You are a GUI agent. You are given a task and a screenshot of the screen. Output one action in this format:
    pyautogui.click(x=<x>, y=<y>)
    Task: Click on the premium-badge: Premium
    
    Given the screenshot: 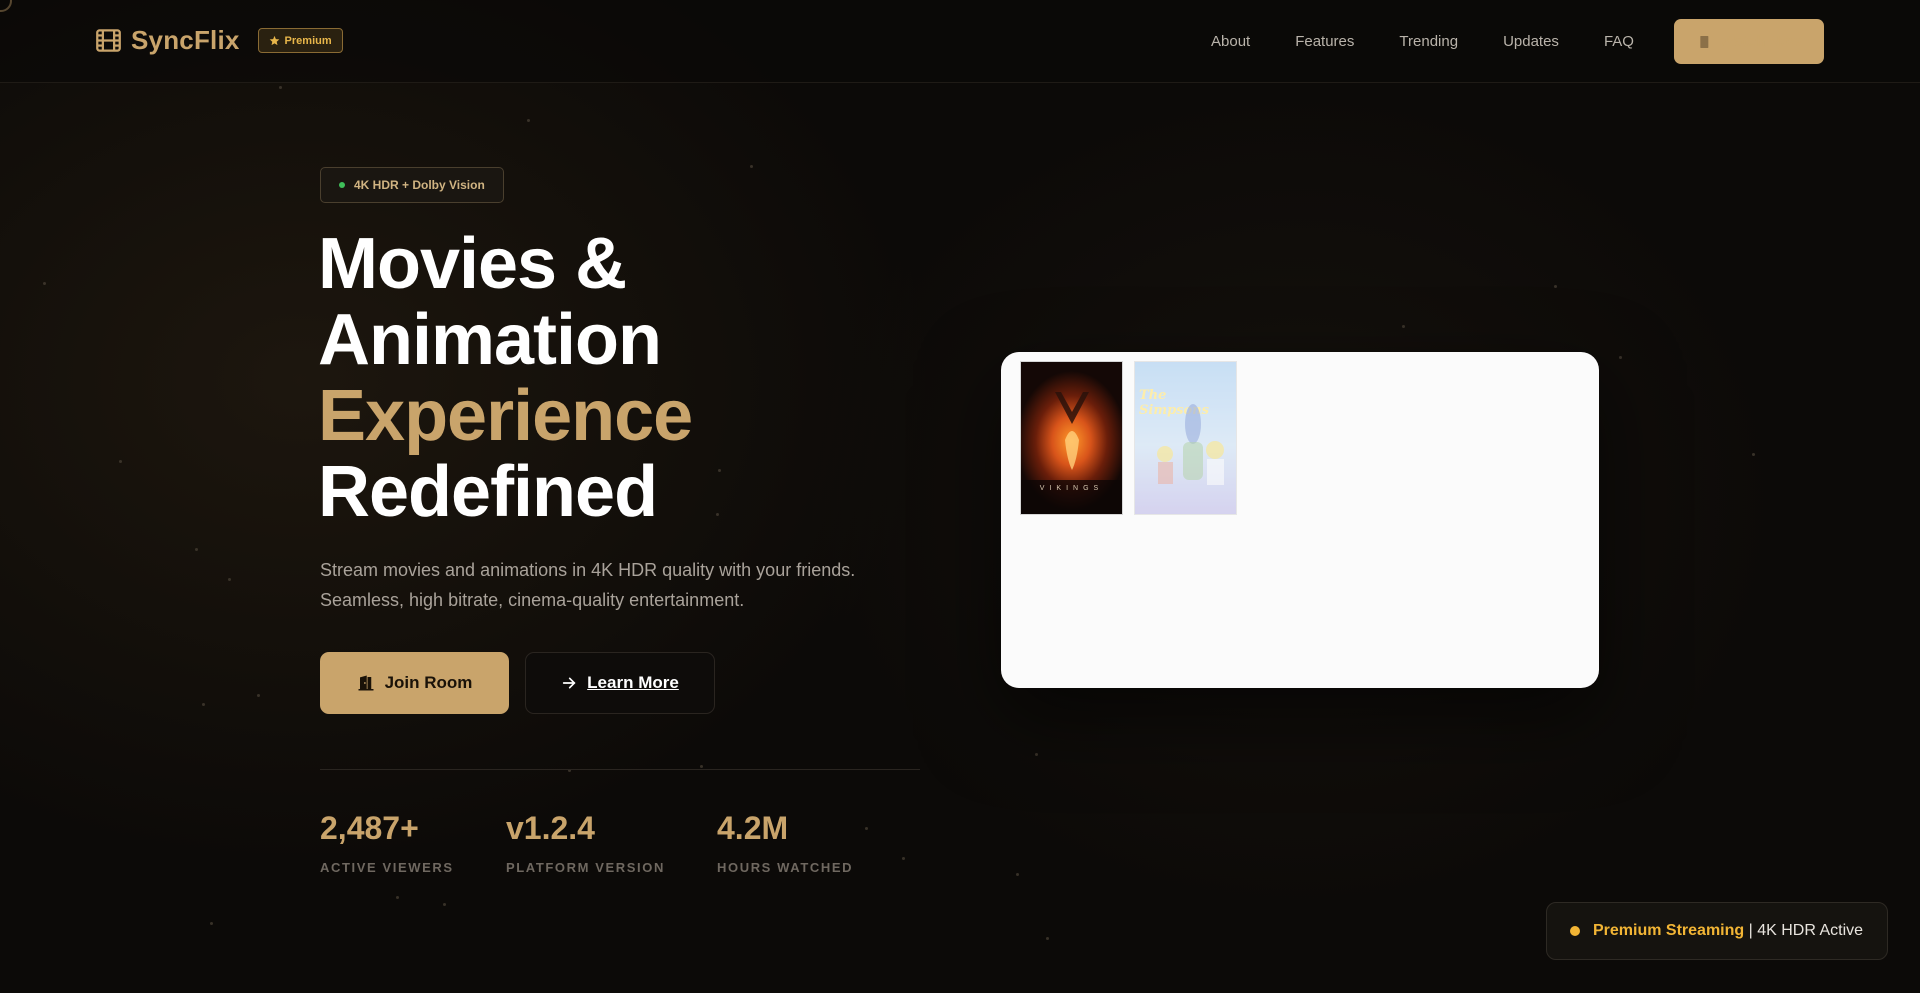 What is the action you would take?
    pyautogui.click(x=300, y=40)
    